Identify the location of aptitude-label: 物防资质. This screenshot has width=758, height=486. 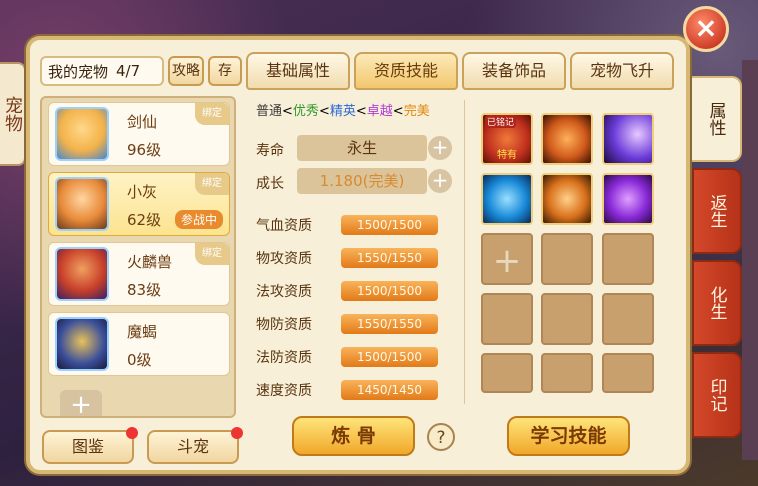
(284, 325).